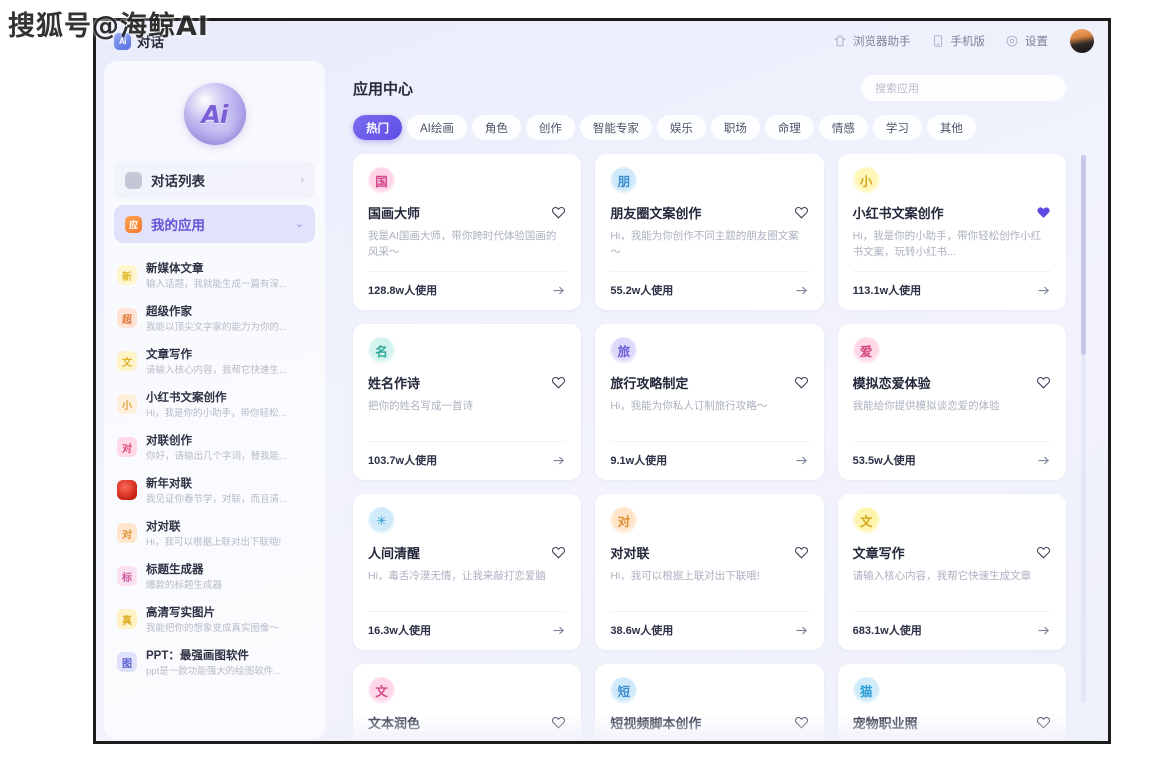  I want to click on tab-职场: 职场, so click(735, 127).